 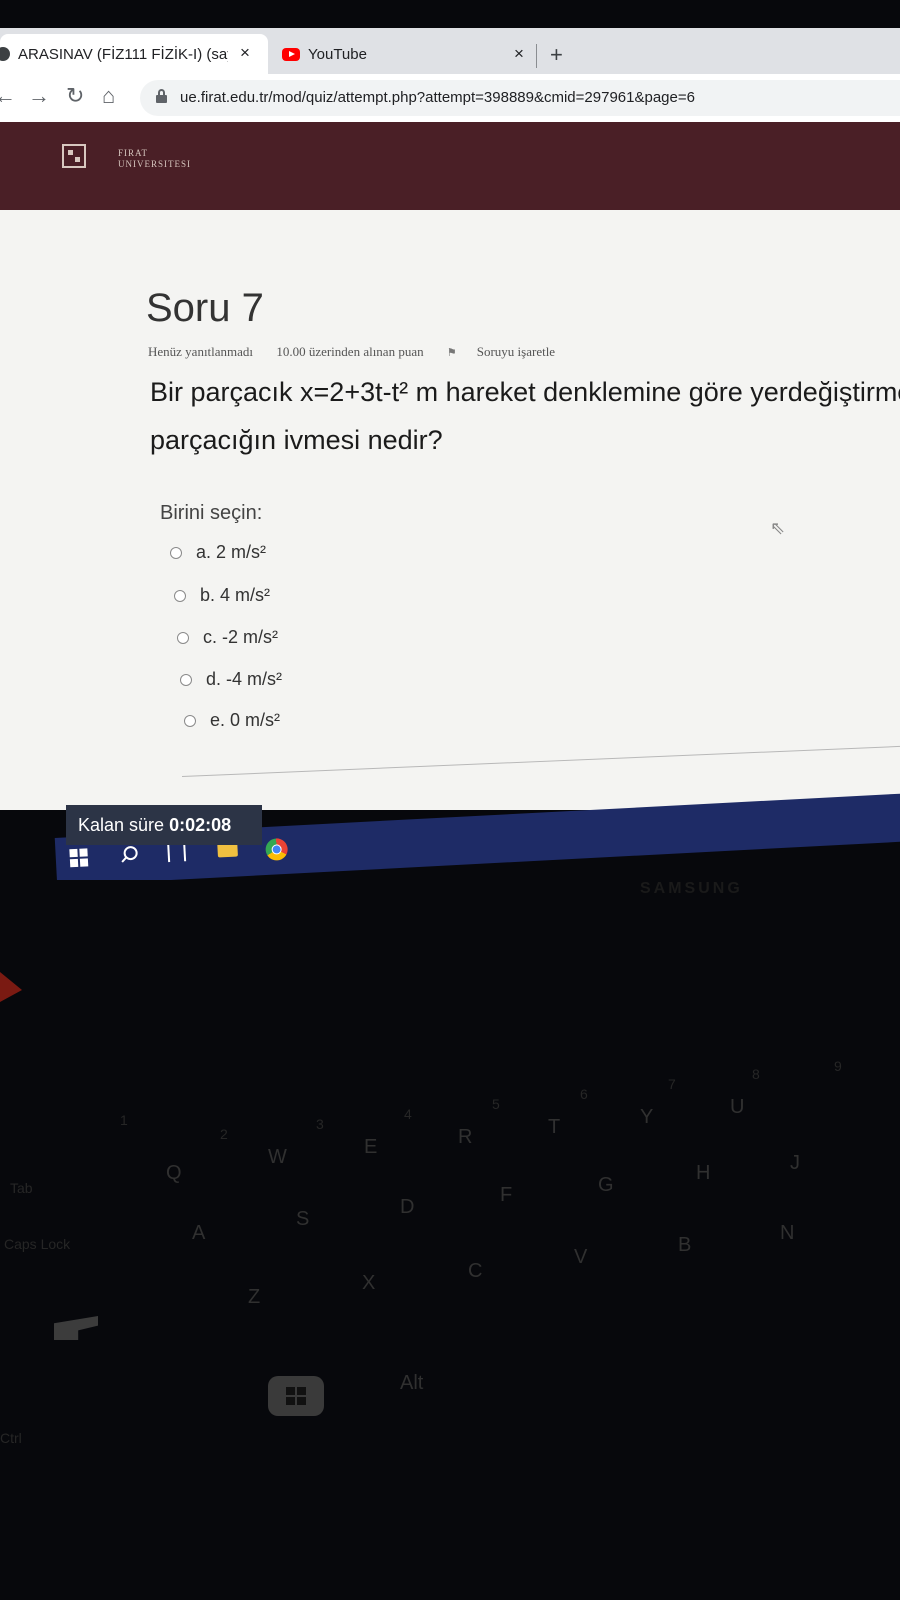 What do you see at coordinates (79, 858) in the screenshot?
I see `windows-icon` at bounding box center [79, 858].